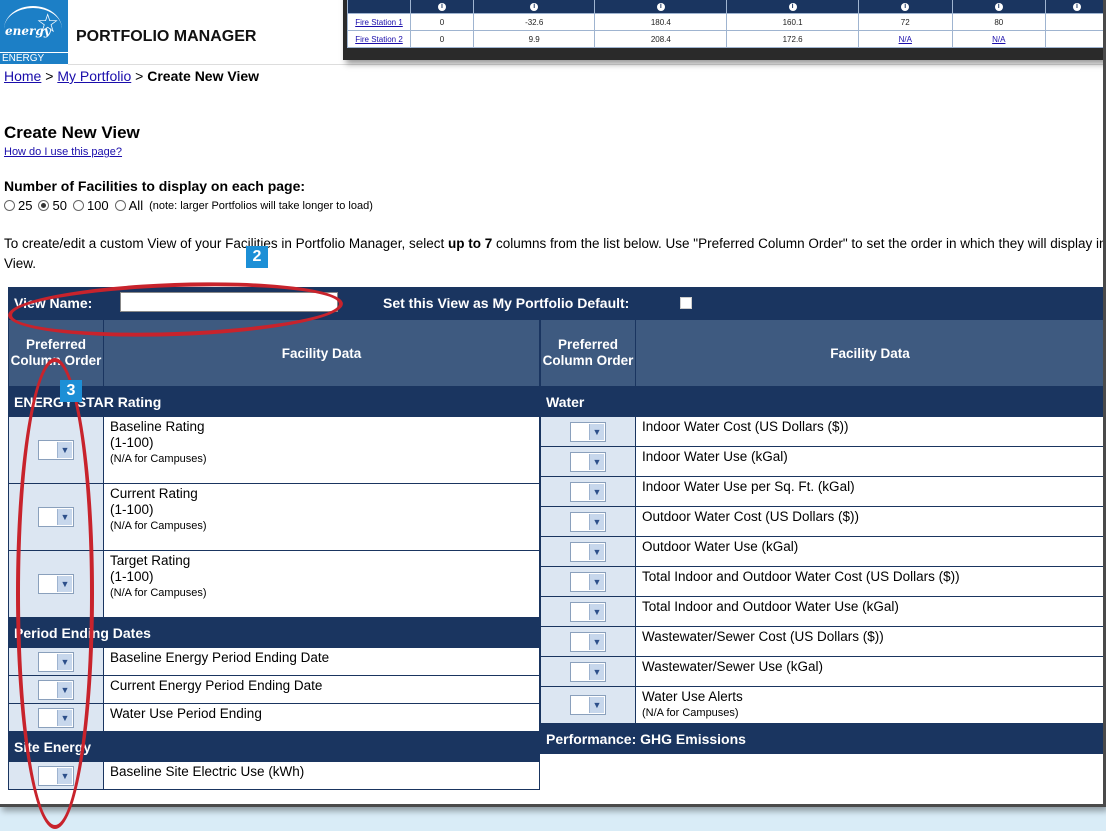 Image resolution: width=1106 pixels, height=831 pixels. I want to click on facility-data-label: Outdoor Water Use (kGal), so click(720, 546).